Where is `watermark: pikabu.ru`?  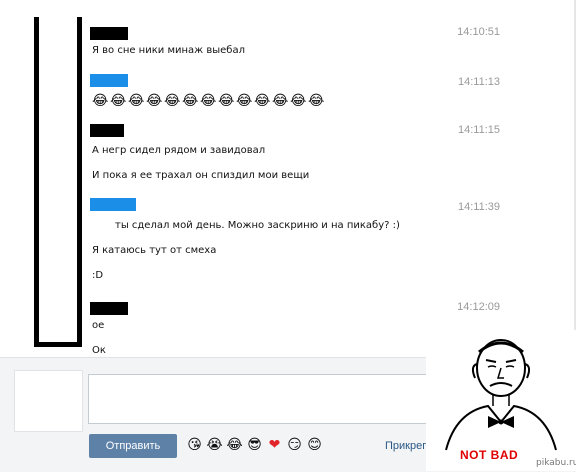 watermark: pikabu.ru is located at coordinates (556, 463).